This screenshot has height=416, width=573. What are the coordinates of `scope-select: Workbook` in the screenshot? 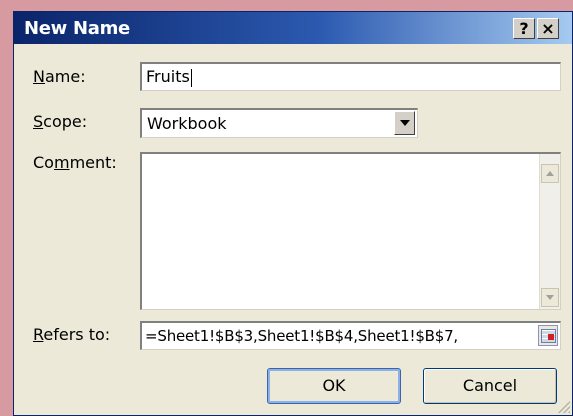 It's located at (279, 123).